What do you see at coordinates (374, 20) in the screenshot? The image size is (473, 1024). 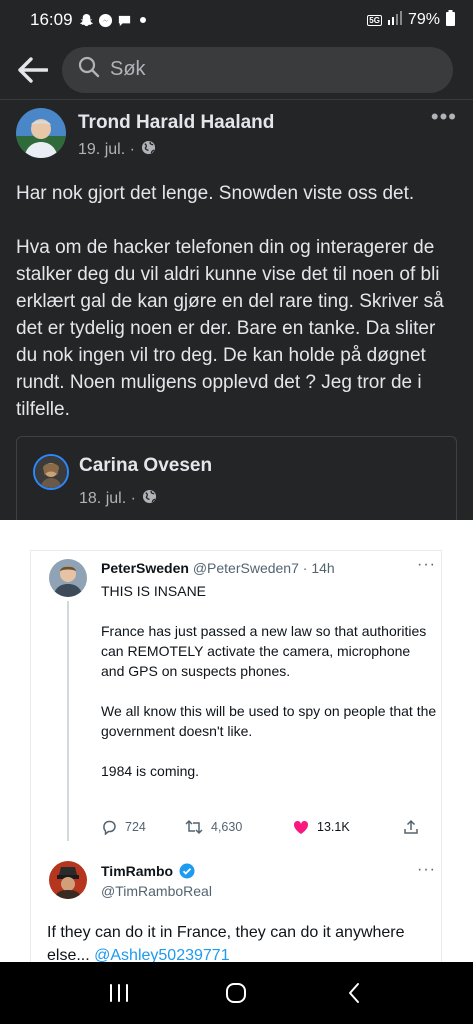 I see `5g-icon: 5G` at bounding box center [374, 20].